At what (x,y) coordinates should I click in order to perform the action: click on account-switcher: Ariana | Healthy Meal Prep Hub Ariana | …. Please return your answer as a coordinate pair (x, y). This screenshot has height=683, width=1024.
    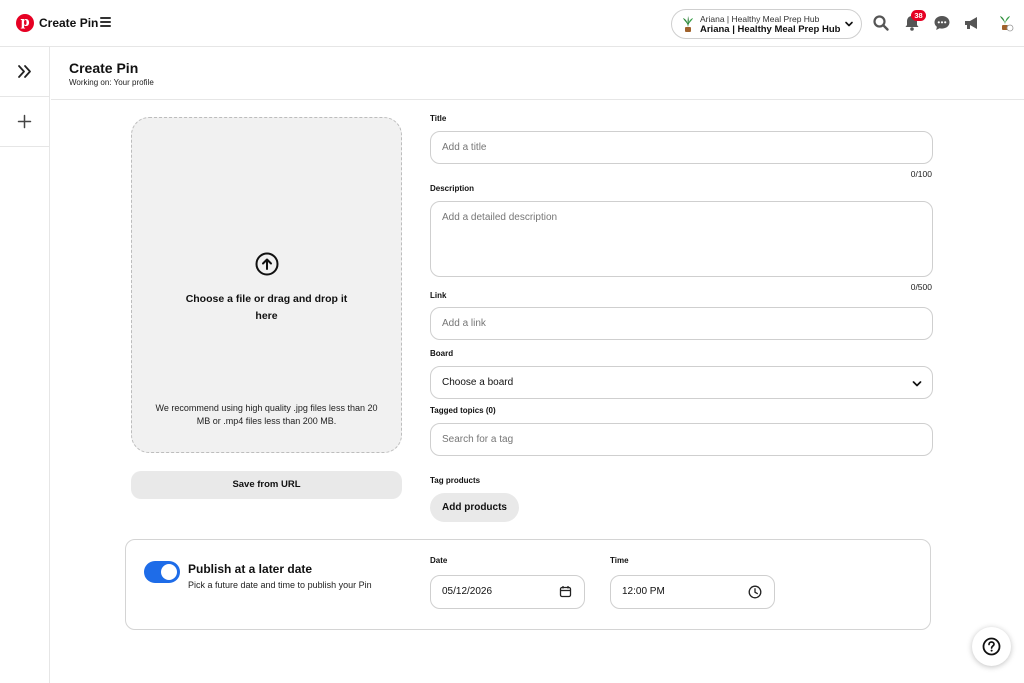
    Looking at the image, I should click on (766, 24).